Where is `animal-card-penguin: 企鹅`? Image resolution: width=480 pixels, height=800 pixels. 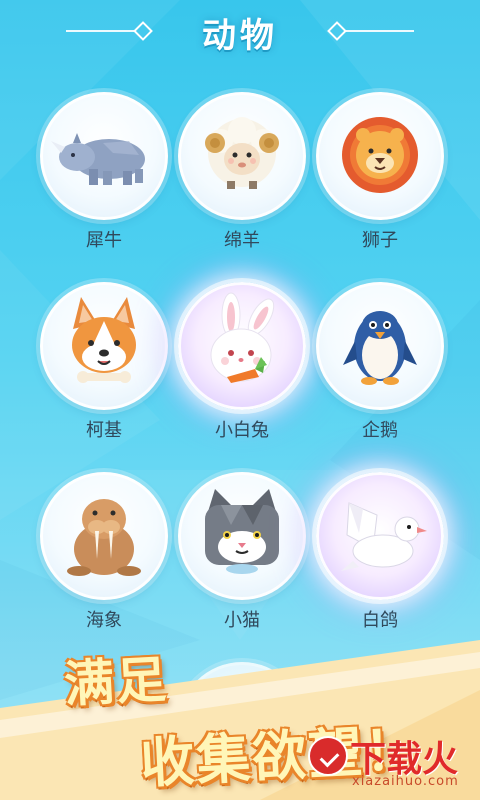 animal-card-penguin: 企鹅 is located at coordinates (380, 362).